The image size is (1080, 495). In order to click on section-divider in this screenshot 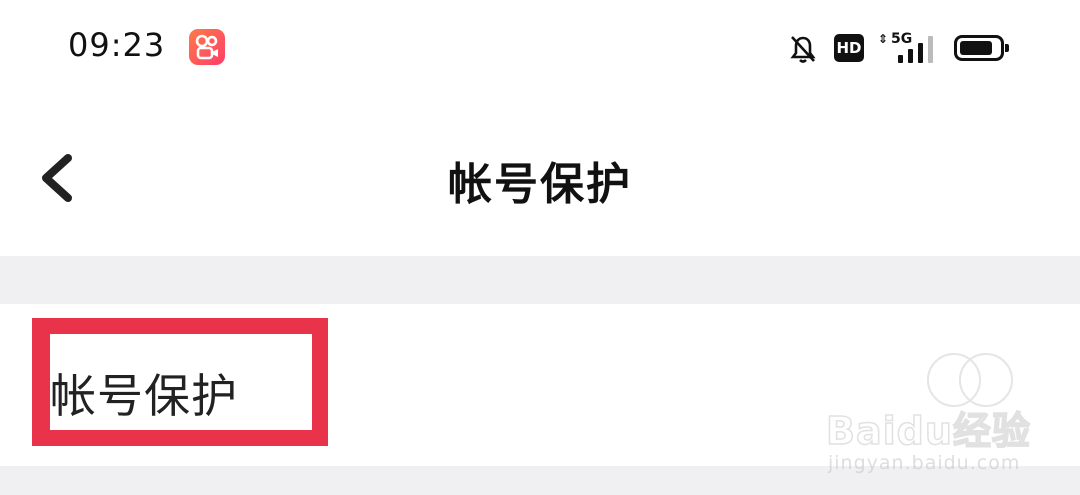, I will do `click(540, 280)`.